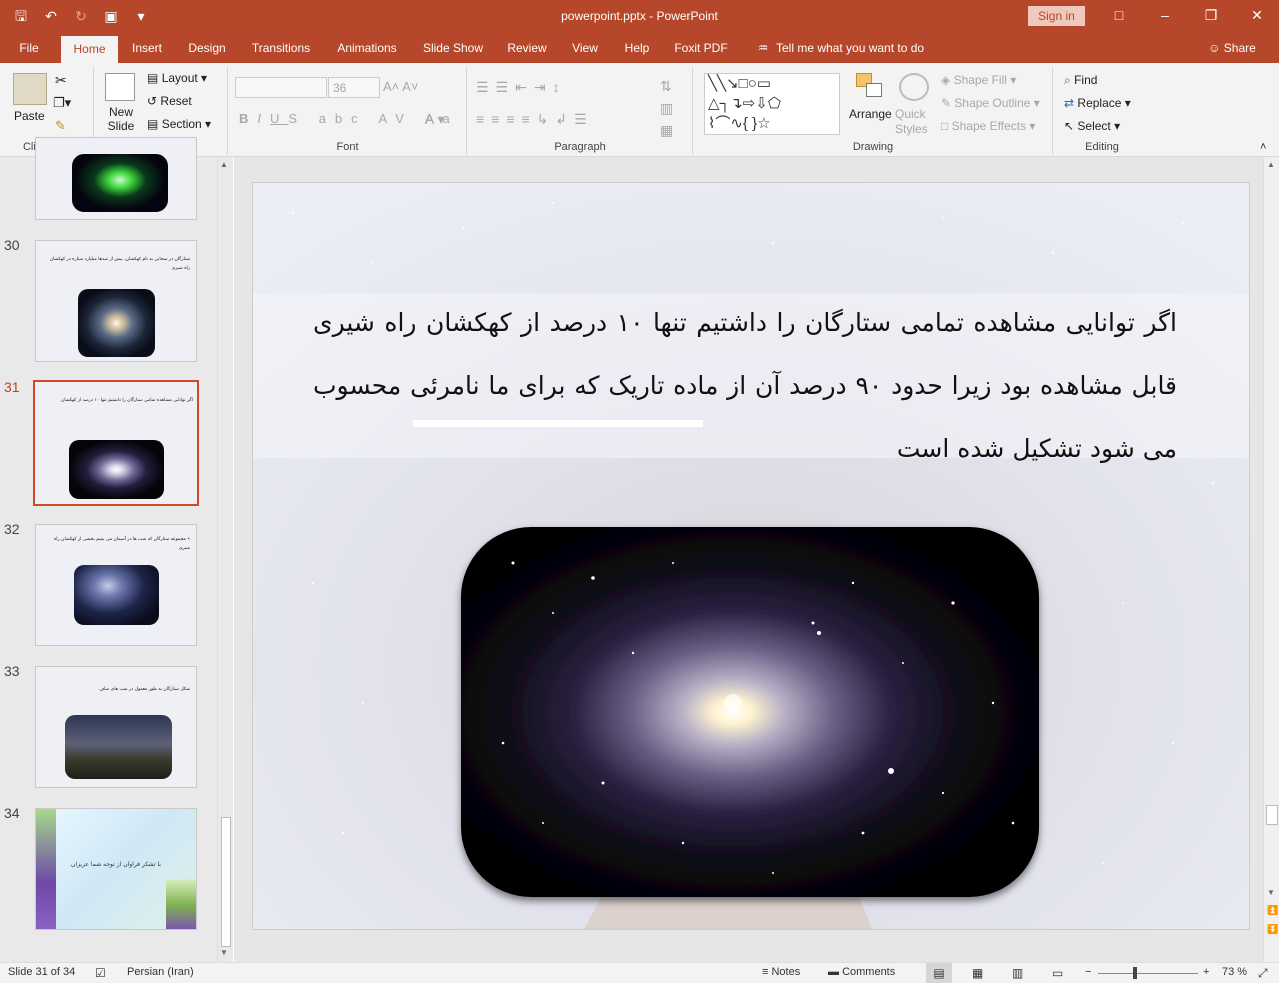 Image resolution: width=1279 pixels, height=983 pixels. Describe the element at coordinates (116, 869) in the screenshot. I see `slide-thumbnail-34: با تشکر فراوان از توجه شما عزیزان` at that location.